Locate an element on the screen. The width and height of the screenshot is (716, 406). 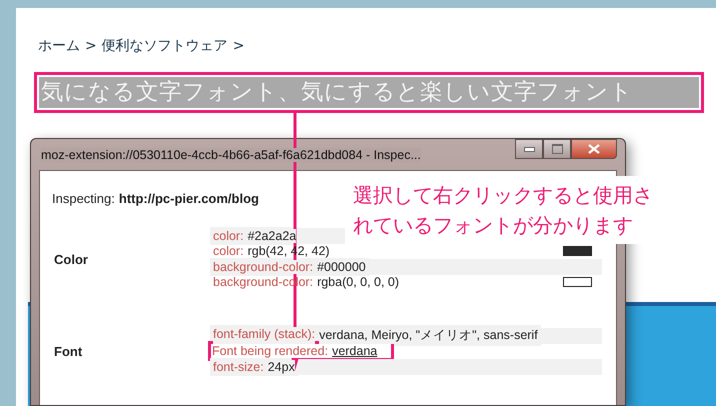
close-button is located at coordinates (594, 149).